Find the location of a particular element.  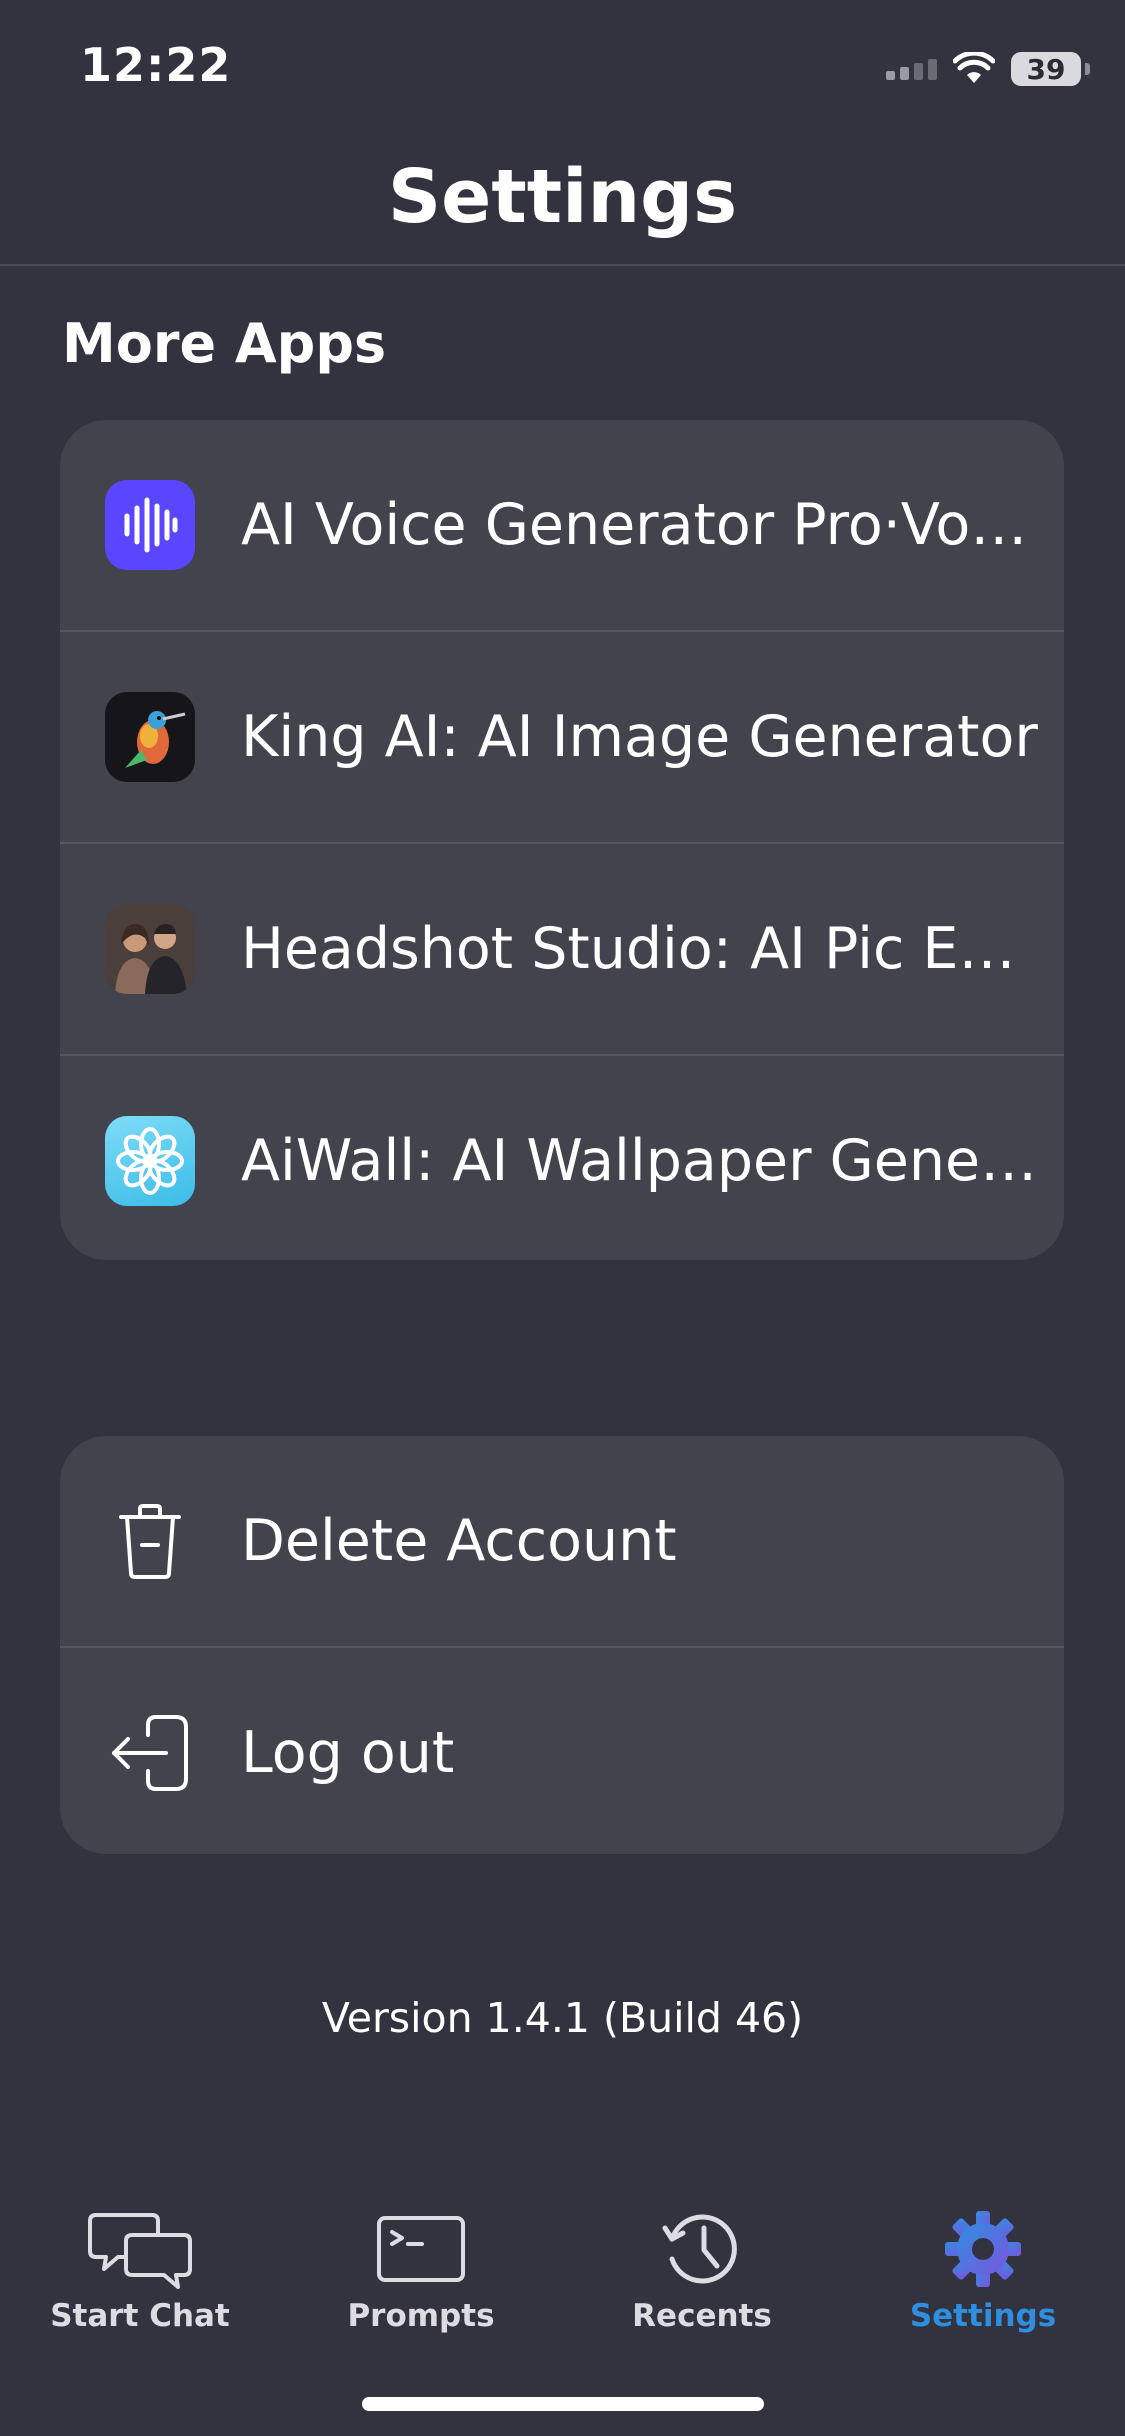

logout-button: Log out is located at coordinates (562, 1750).